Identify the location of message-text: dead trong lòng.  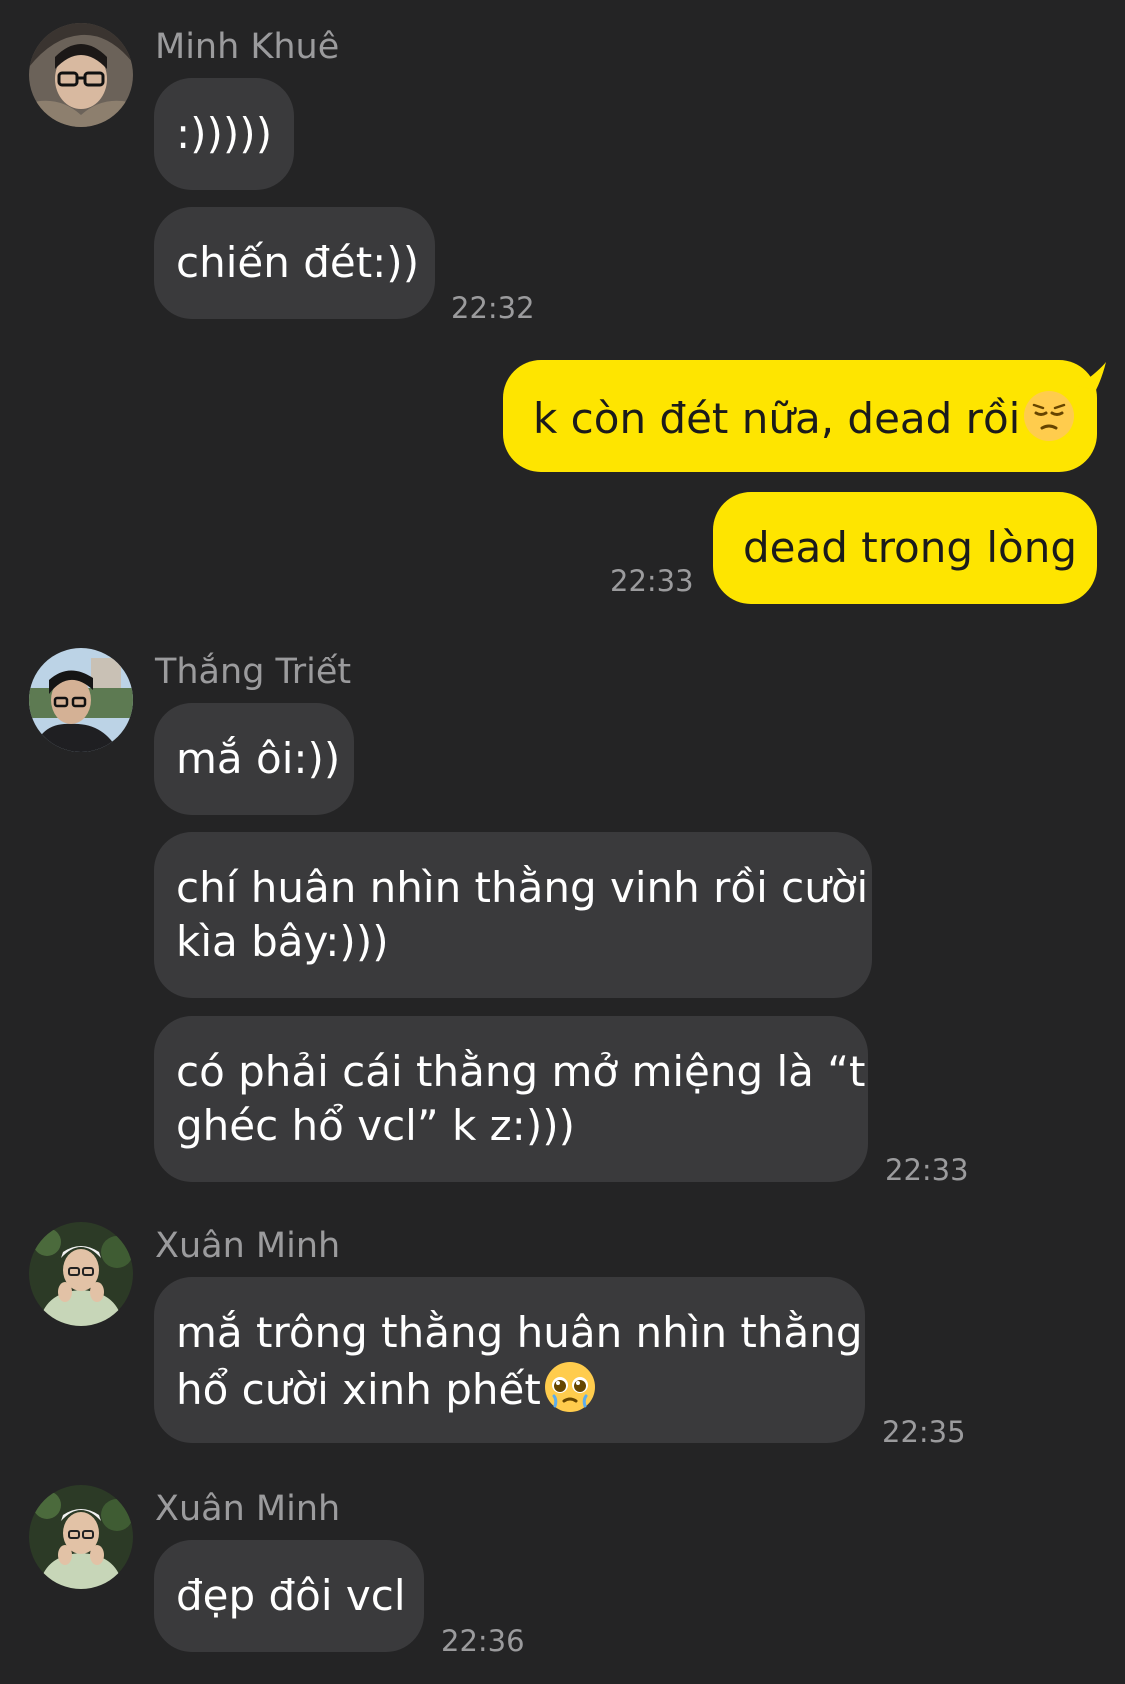
(910, 547).